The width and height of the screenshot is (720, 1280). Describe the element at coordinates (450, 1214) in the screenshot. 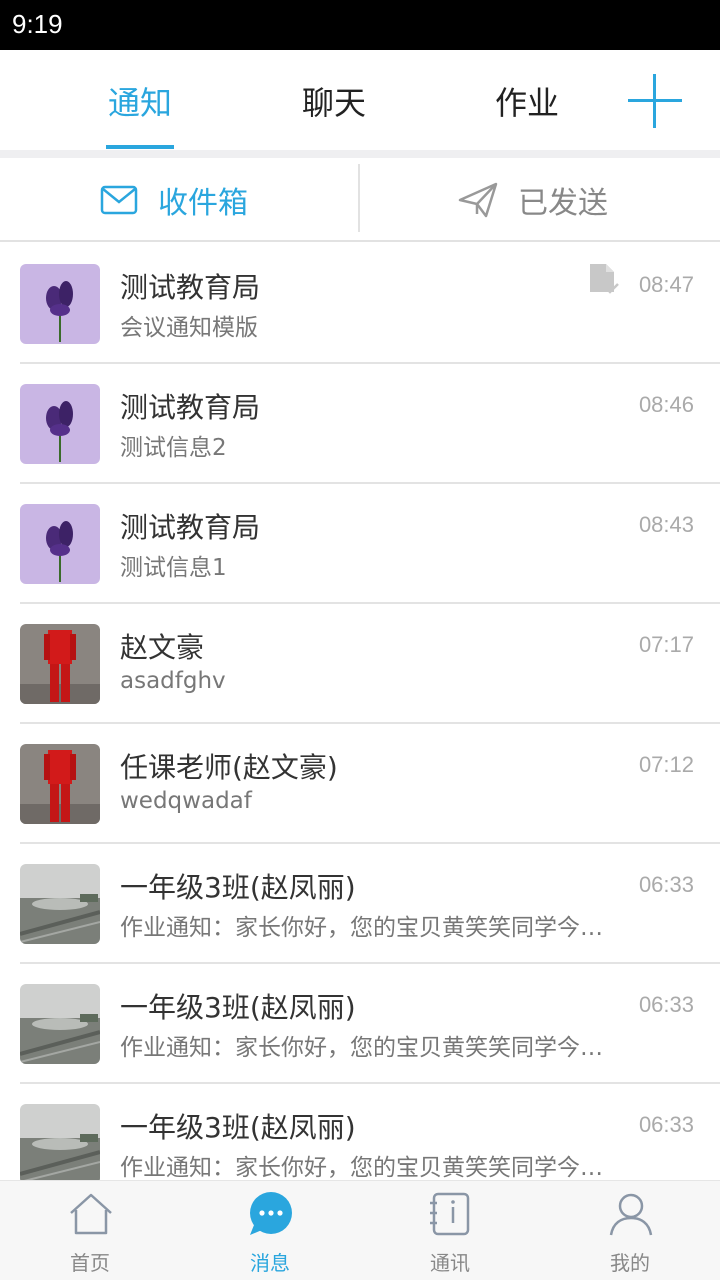

I see `contacts-book-icon` at that location.